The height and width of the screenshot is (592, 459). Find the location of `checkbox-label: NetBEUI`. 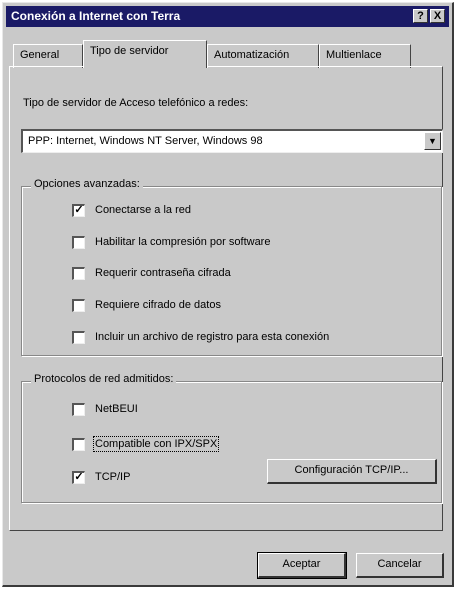

checkbox-label: NetBEUI is located at coordinates (116, 409).